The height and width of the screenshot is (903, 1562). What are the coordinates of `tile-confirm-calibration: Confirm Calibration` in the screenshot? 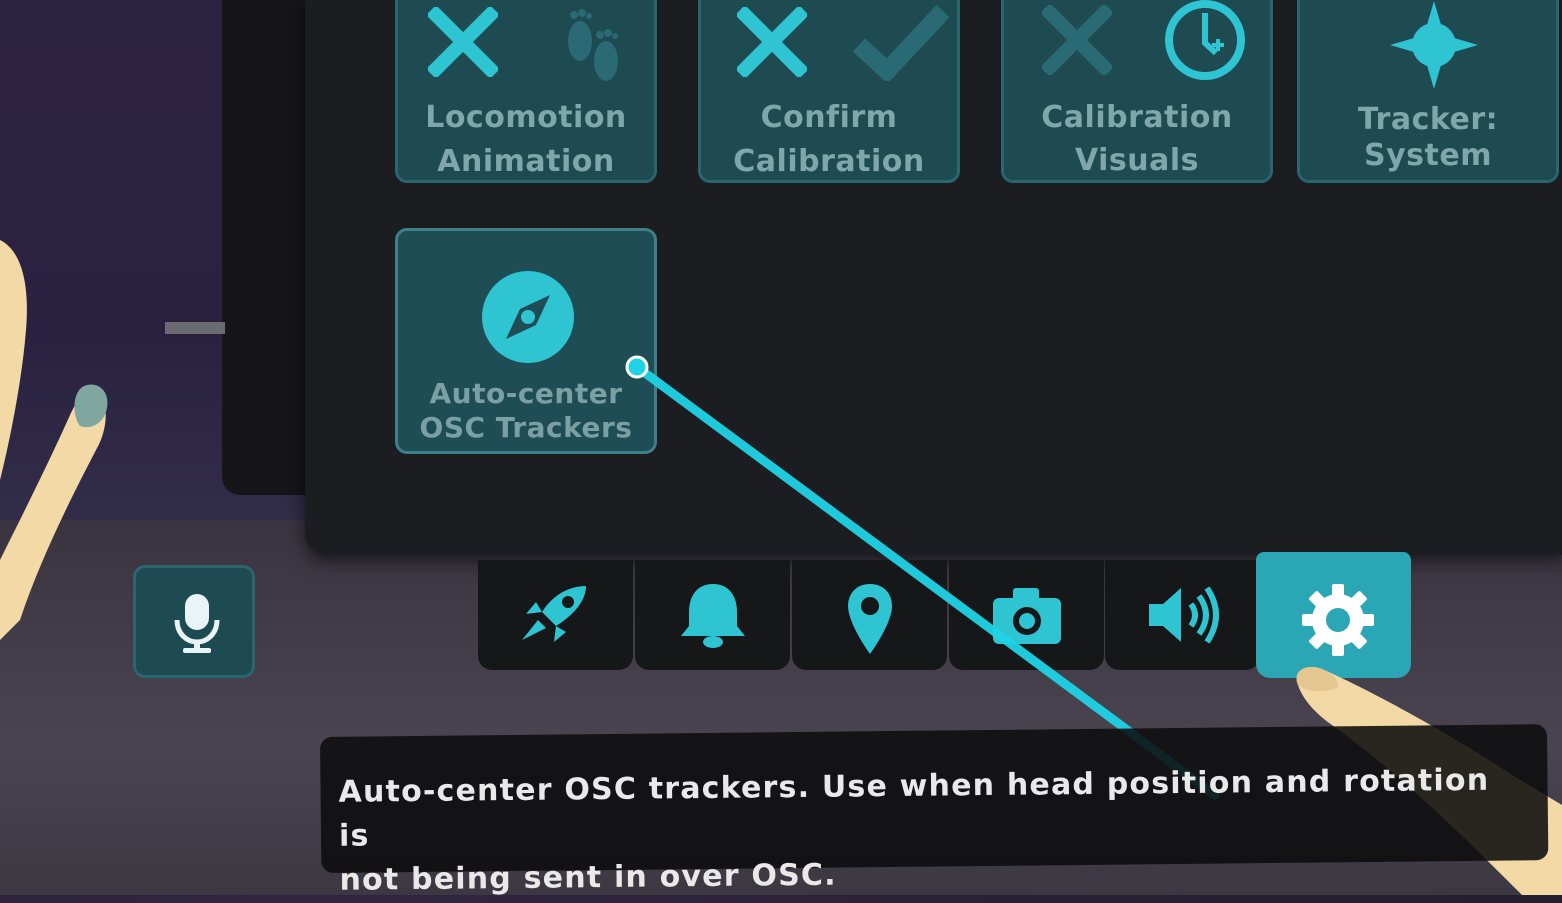 It's located at (829, 91).